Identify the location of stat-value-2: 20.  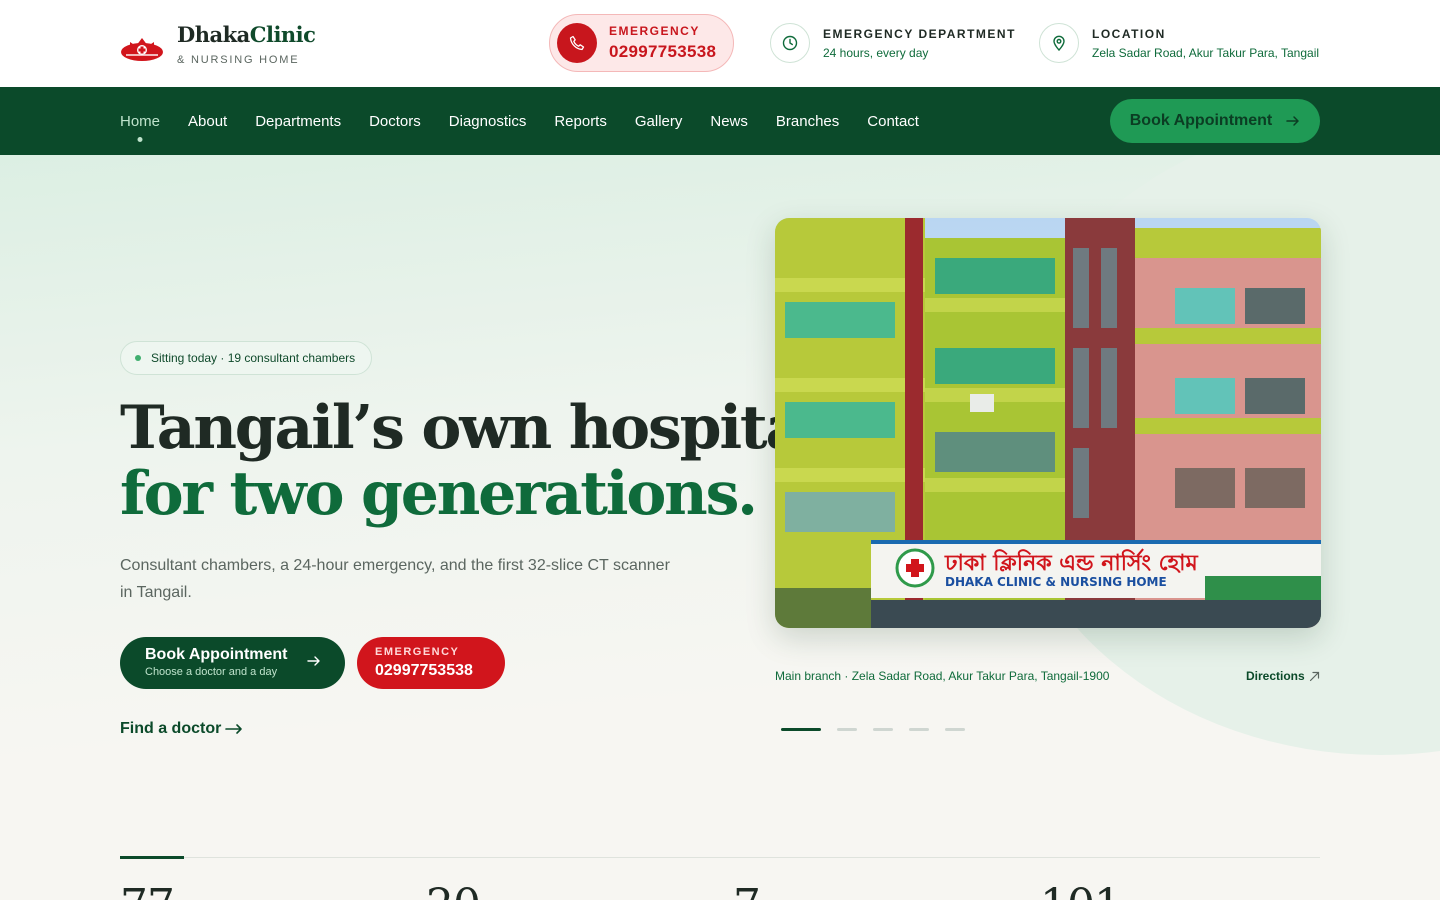
(453, 890).